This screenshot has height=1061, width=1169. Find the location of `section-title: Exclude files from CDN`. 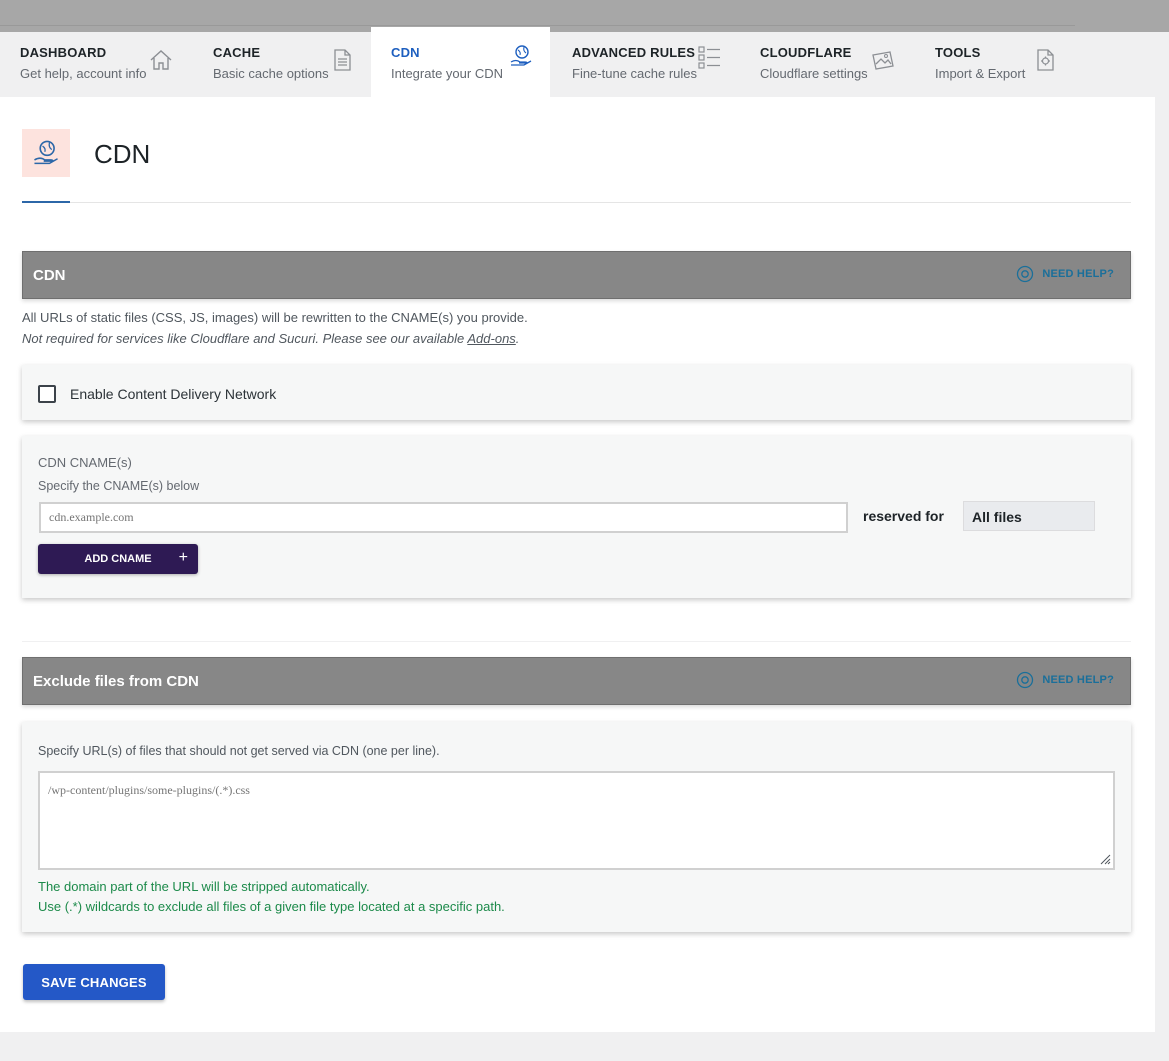

section-title: Exclude files from CDN is located at coordinates (116, 681).